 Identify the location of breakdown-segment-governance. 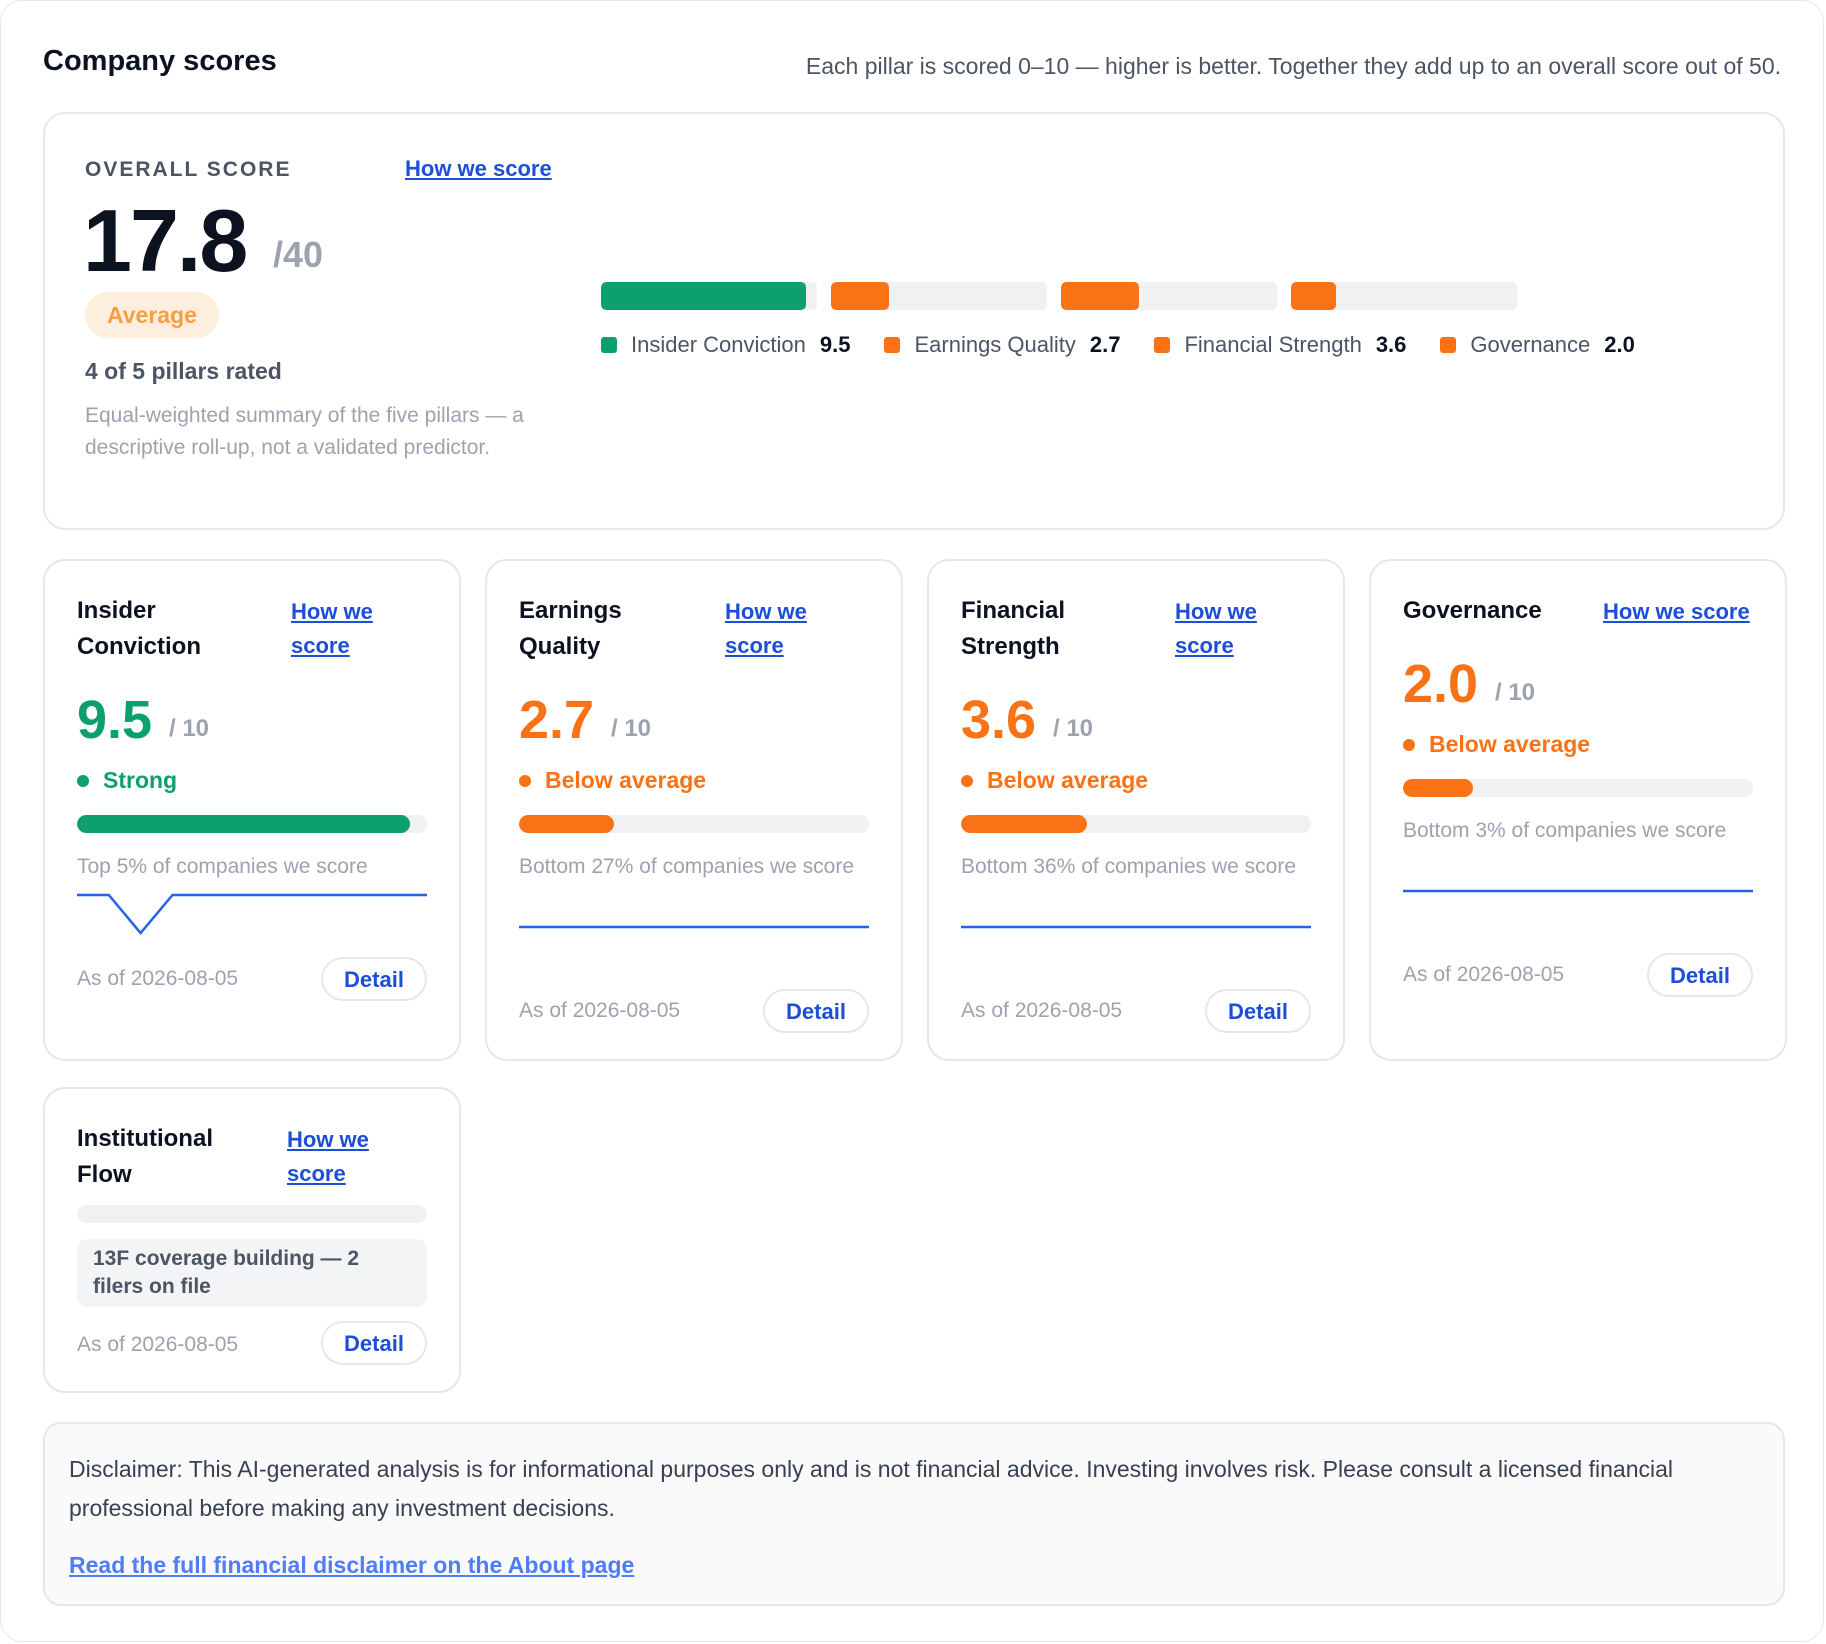
(1404, 296).